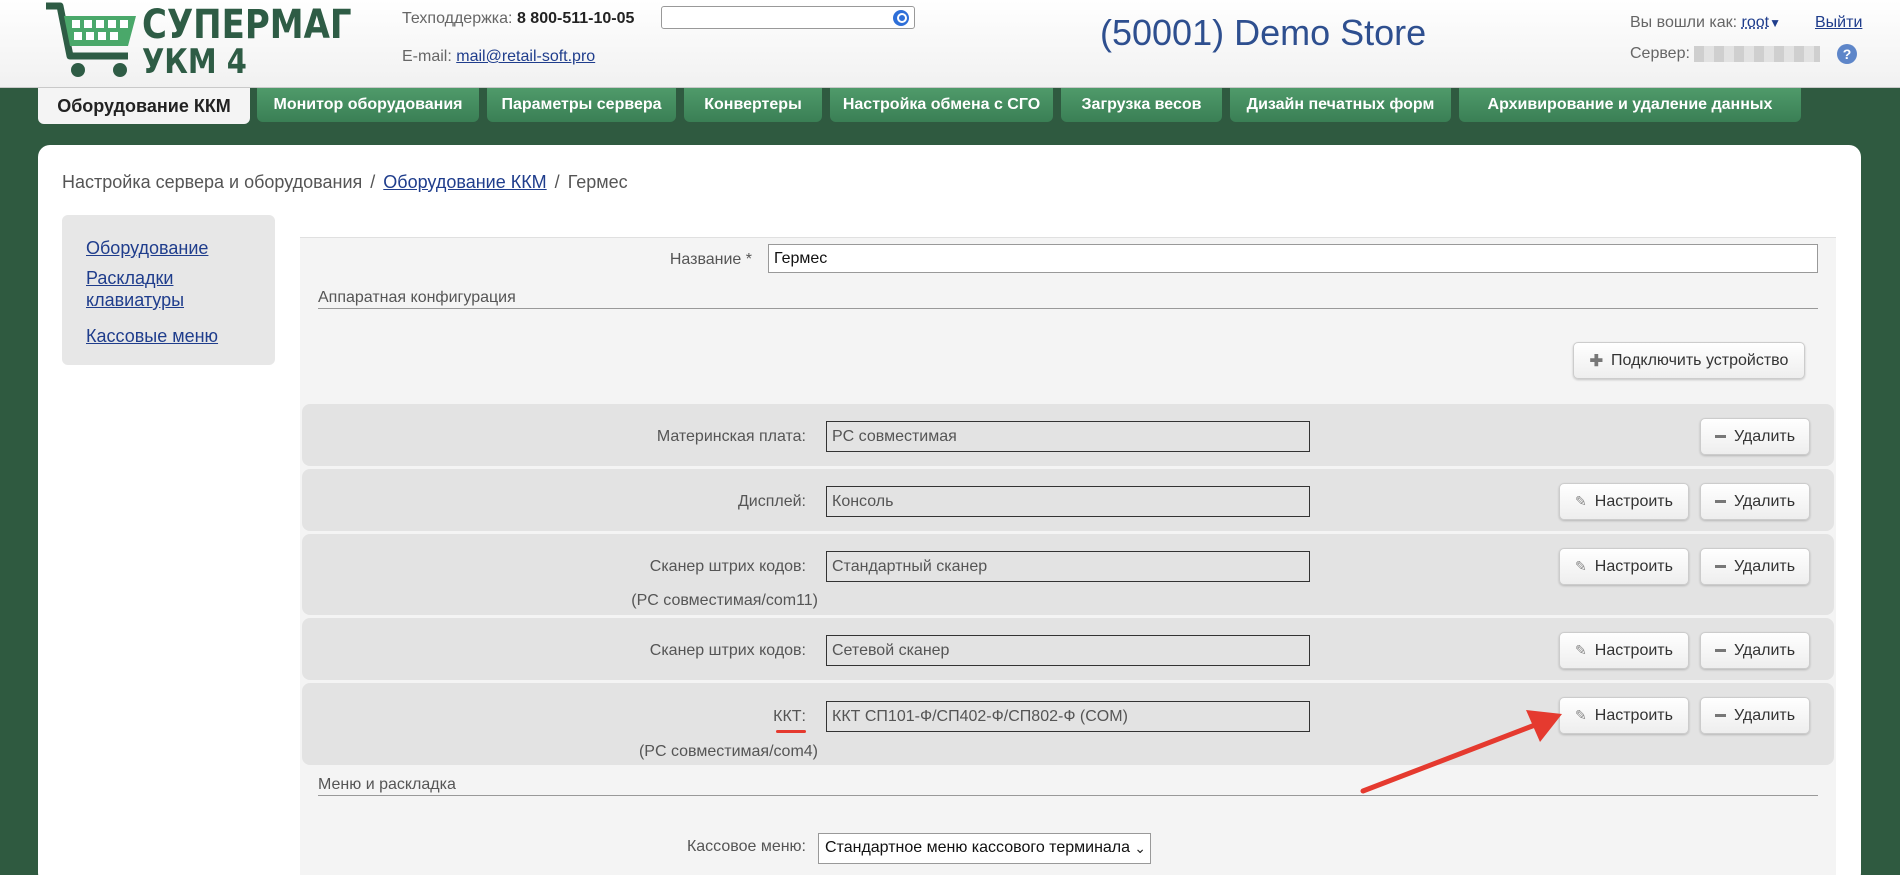  What do you see at coordinates (575, 18) in the screenshot?
I see `support-phone: 8 800-511-10-05` at bounding box center [575, 18].